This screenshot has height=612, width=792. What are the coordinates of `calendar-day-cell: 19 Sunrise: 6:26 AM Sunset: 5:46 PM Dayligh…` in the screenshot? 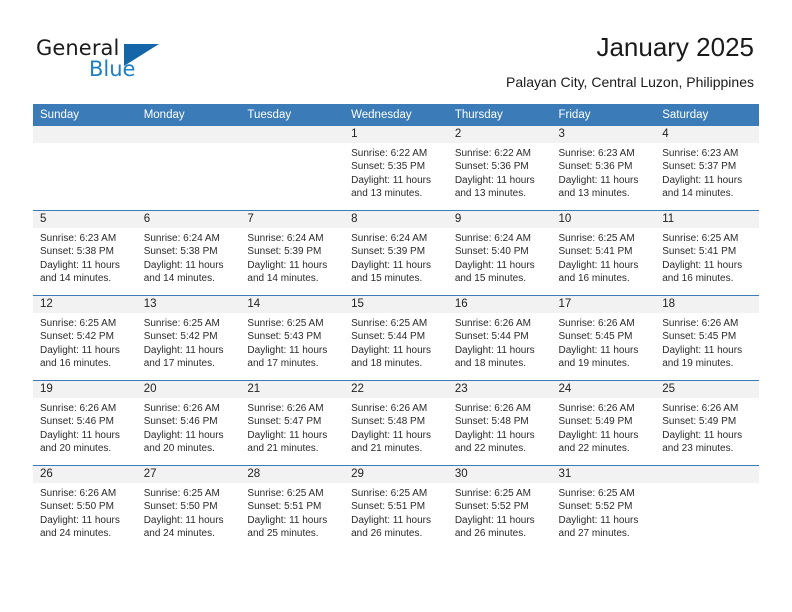 It's located at (85, 423).